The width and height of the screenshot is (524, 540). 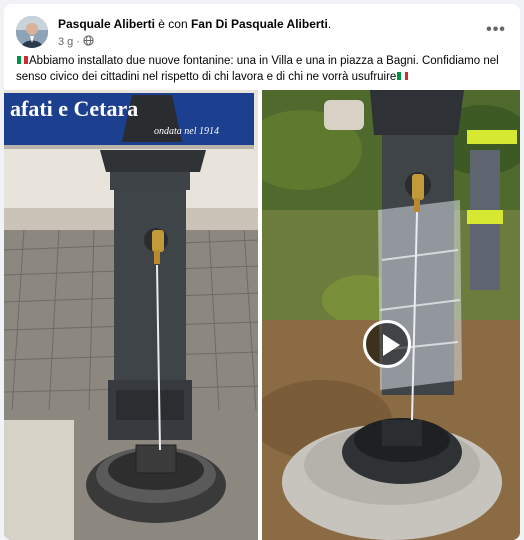 I want to click on post-time: 3 g, so click(x=65, y=42).